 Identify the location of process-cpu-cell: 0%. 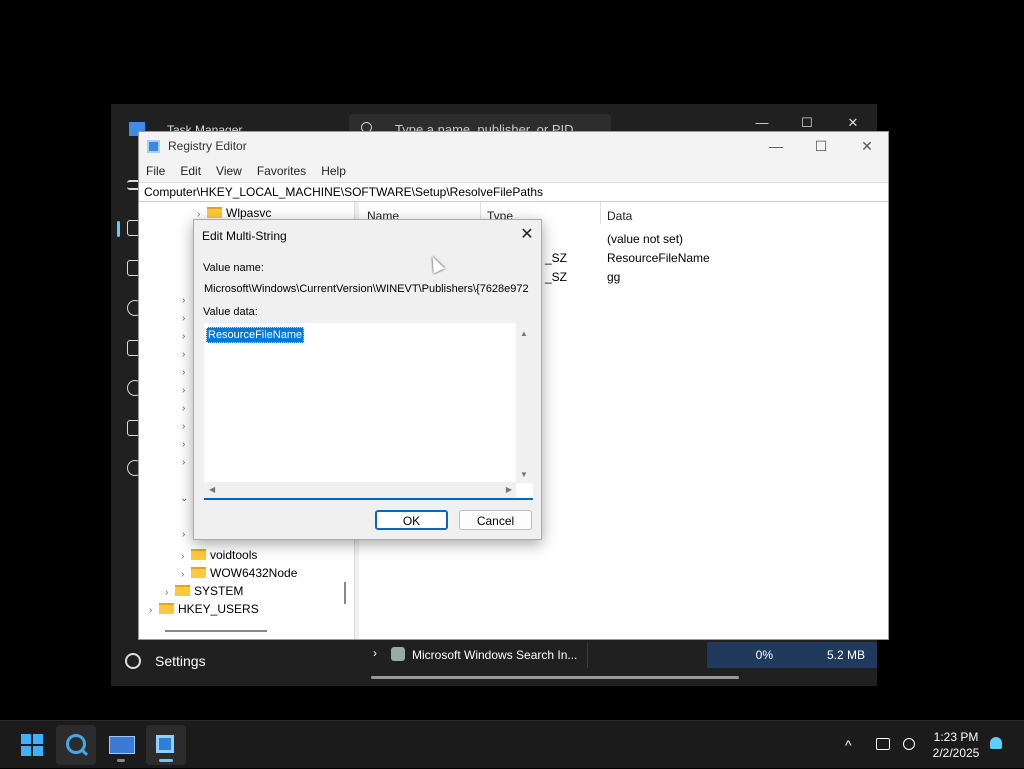
(747, 655).